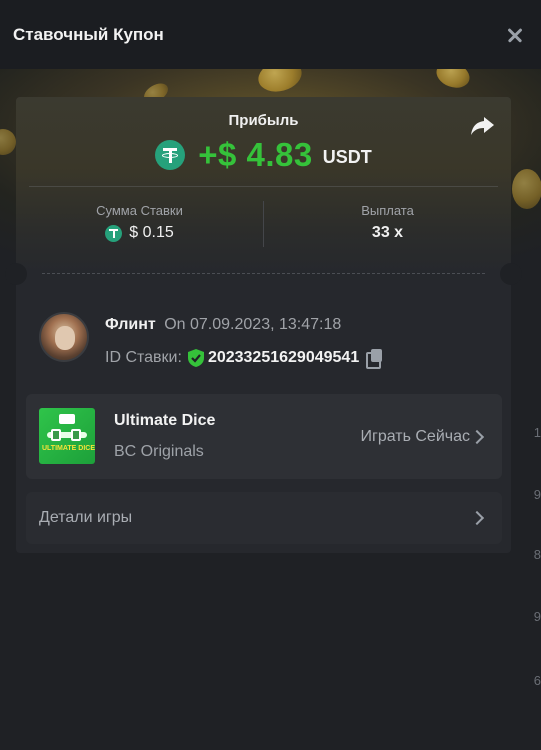 The image size is (541, 750). I want to click on divider, so click(263, 186).